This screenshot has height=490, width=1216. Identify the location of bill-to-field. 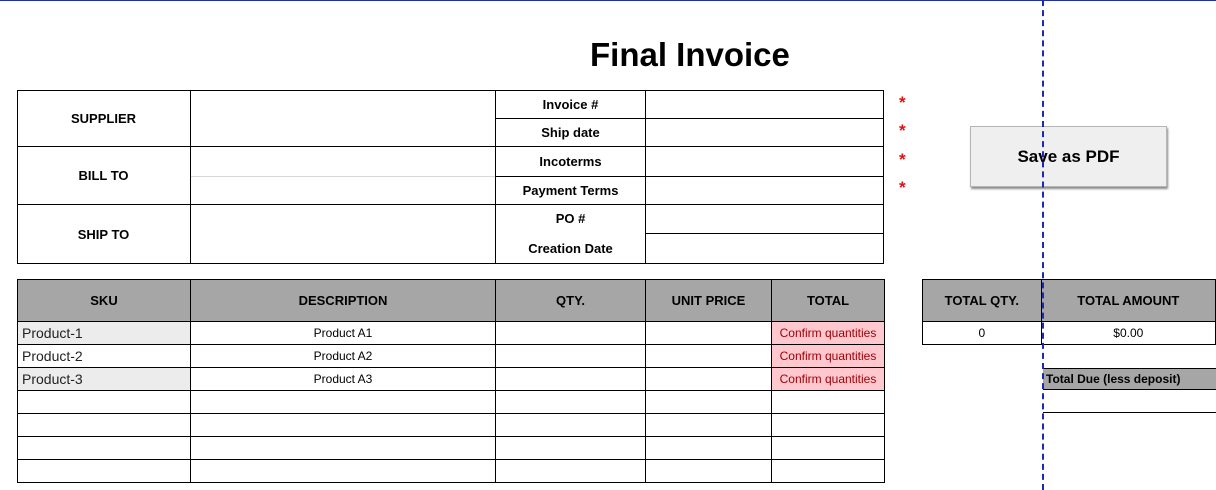
(343, 175).